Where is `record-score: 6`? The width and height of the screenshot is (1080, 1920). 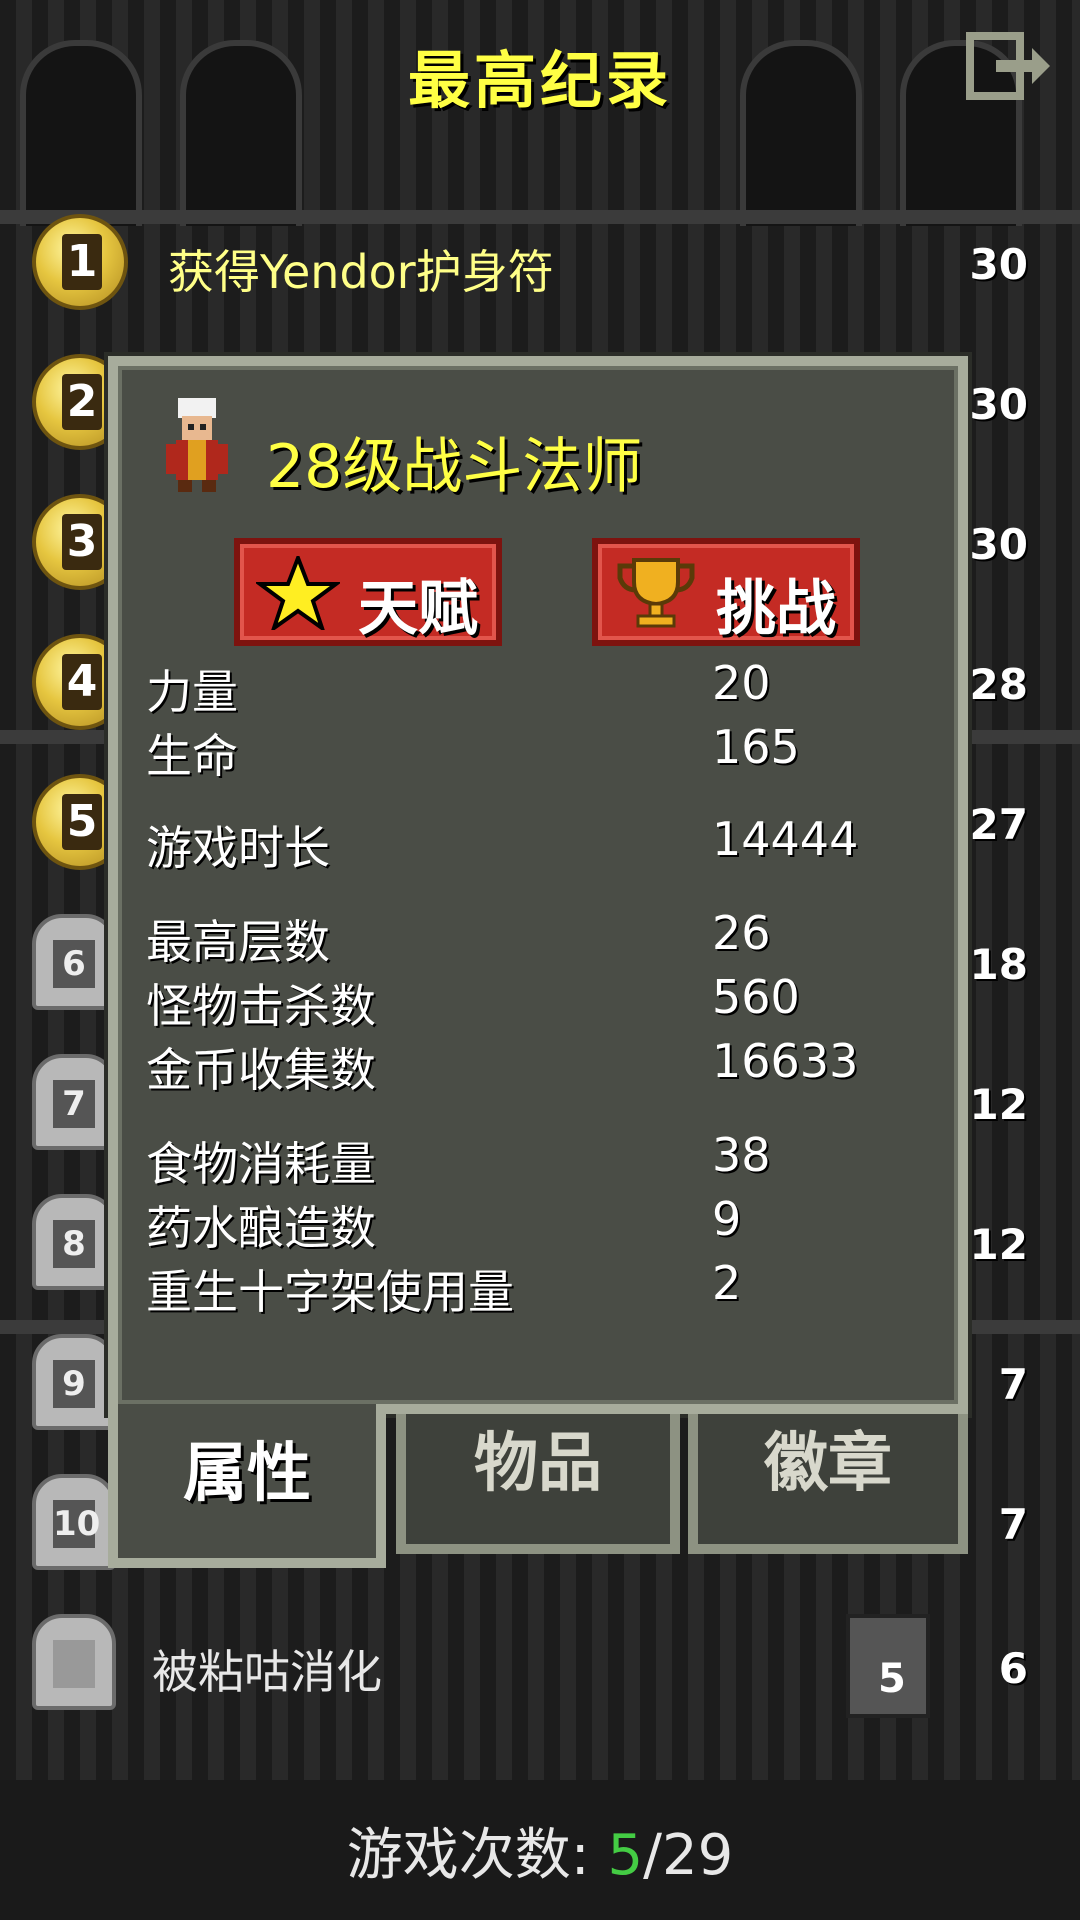
record-score: 6 is located at coordinates (1013, 1668).